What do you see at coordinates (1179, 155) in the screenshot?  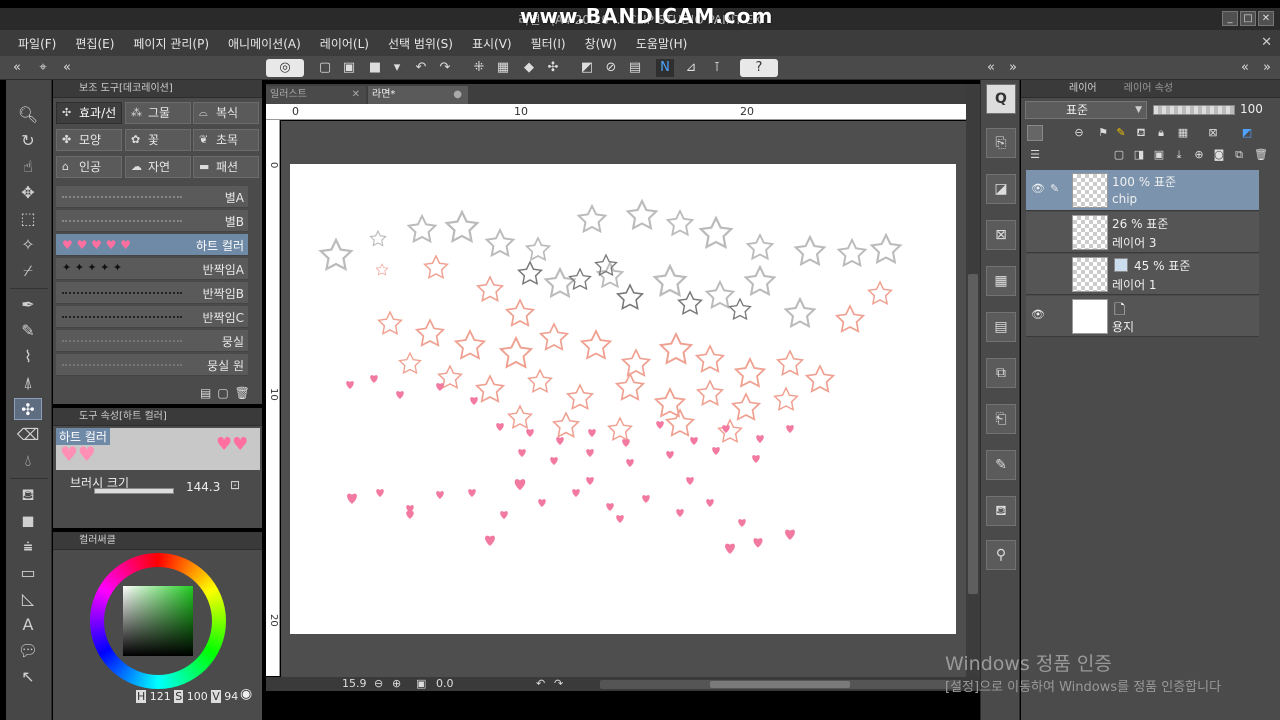 I see `transfer-down-icon: ⤓` at bounding box center [1179, 155].